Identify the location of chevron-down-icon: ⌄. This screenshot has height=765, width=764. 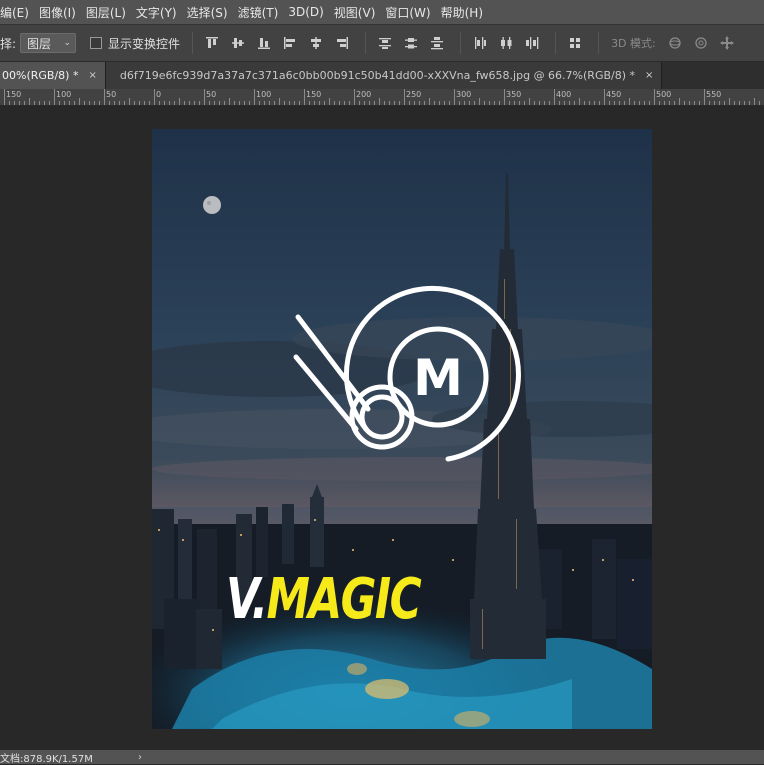
(67, 43).